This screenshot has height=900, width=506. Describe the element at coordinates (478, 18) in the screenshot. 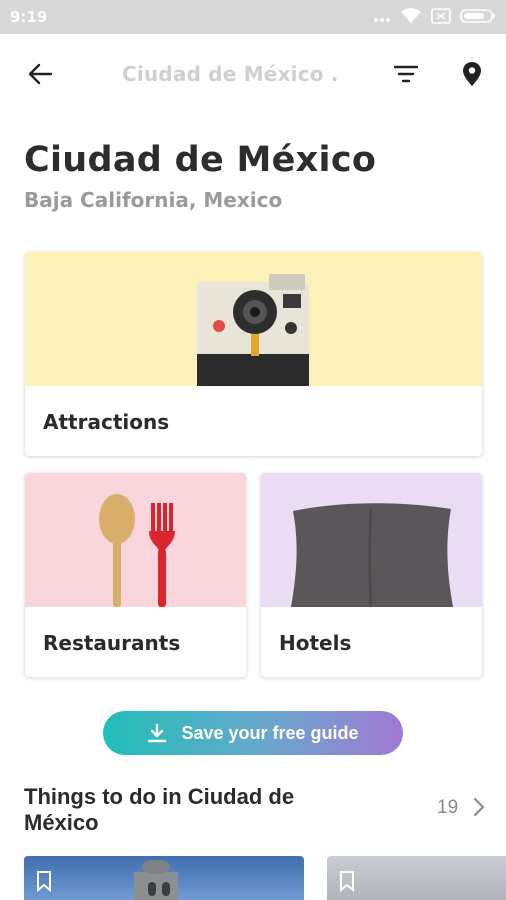

I see `battery-icon` at that location.